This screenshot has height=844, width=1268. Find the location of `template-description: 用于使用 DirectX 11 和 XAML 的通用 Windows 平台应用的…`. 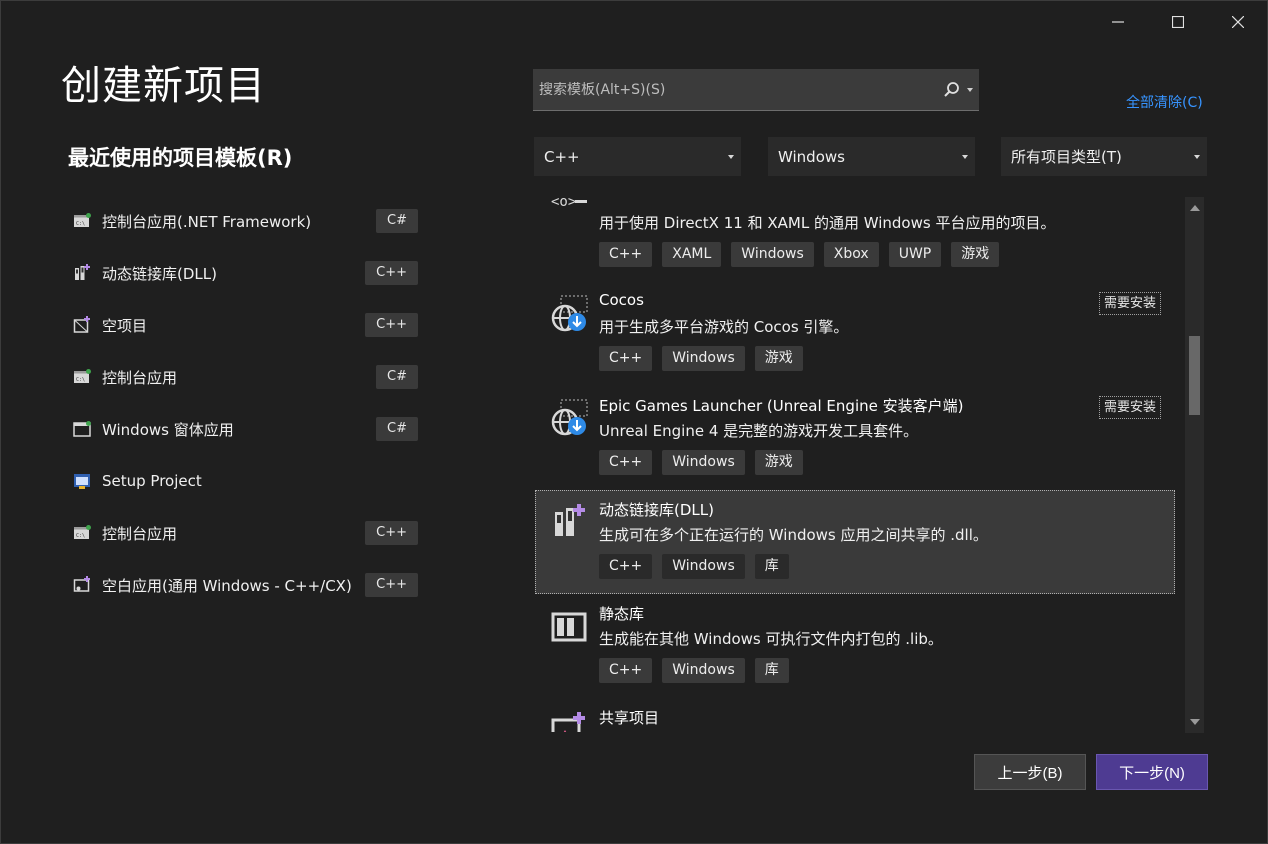

template-description: 用于使用 DirectX 11 和 XAML 的通用 Windows 平台应用的… is located at coordinates (827, 223).